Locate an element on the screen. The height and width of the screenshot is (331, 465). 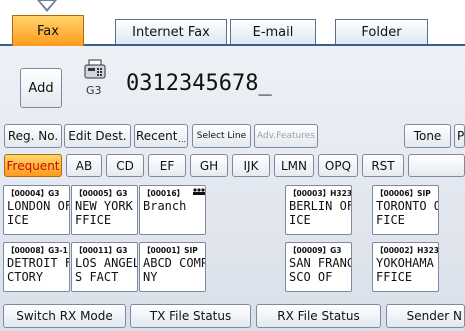
index-tab-label: OPQ is located at coordinates (338, 165).